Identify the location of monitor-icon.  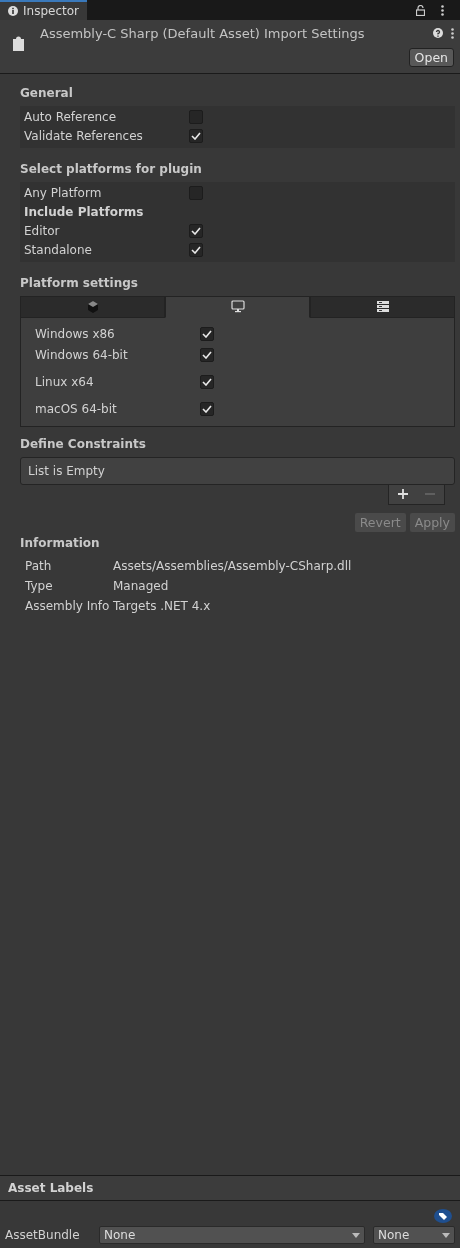
(237, 306).